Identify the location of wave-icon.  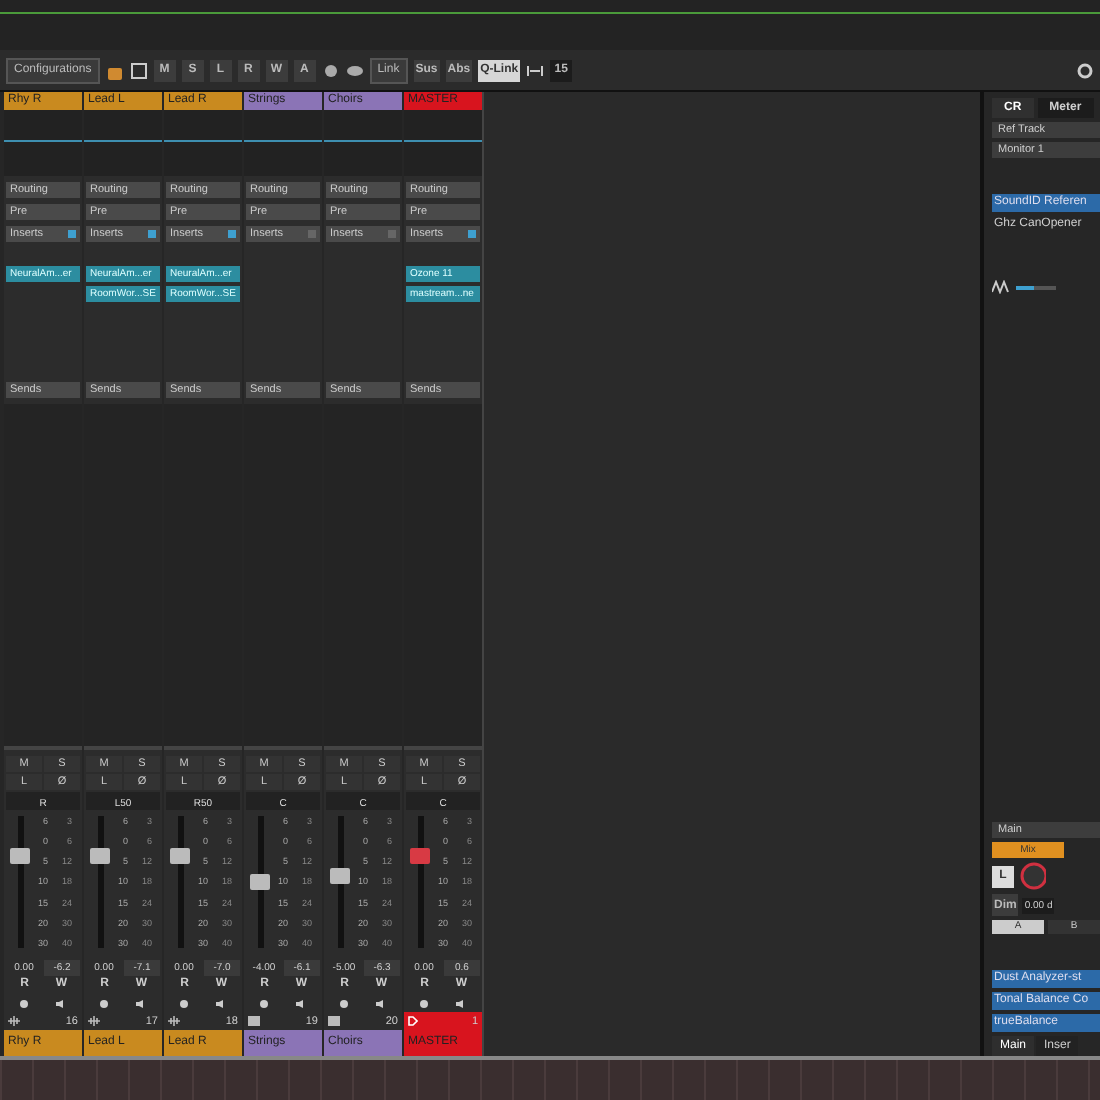
(1001, 287).